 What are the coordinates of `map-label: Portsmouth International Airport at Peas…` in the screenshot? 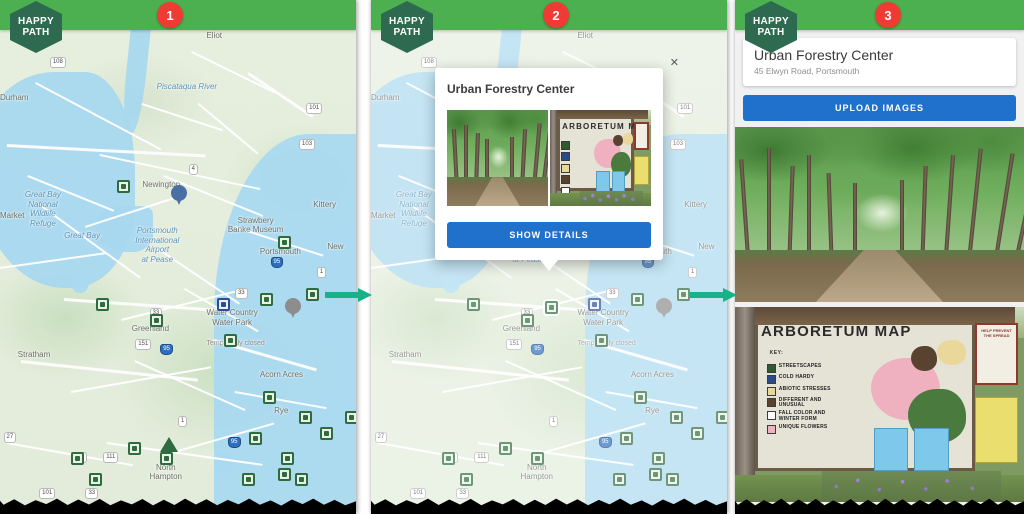 It's located at (157, 245).